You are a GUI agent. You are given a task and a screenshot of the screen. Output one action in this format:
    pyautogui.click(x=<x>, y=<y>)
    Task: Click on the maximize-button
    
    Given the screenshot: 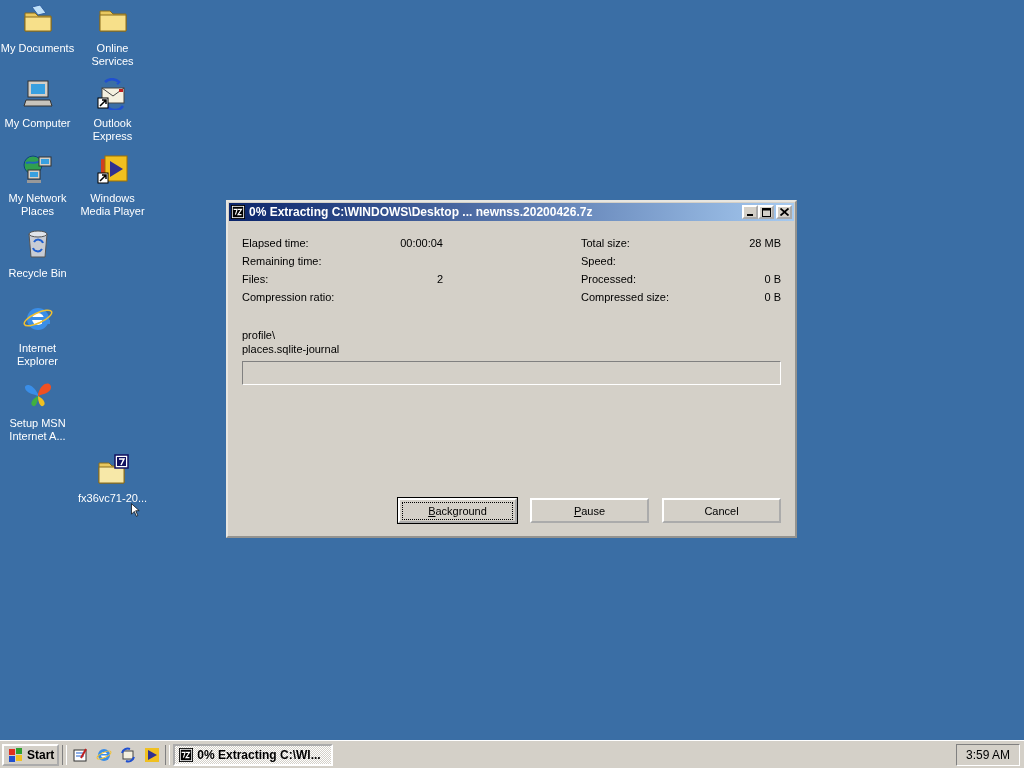 What is the action you would take?
    pyautogui.click(x=766, y=212)
    